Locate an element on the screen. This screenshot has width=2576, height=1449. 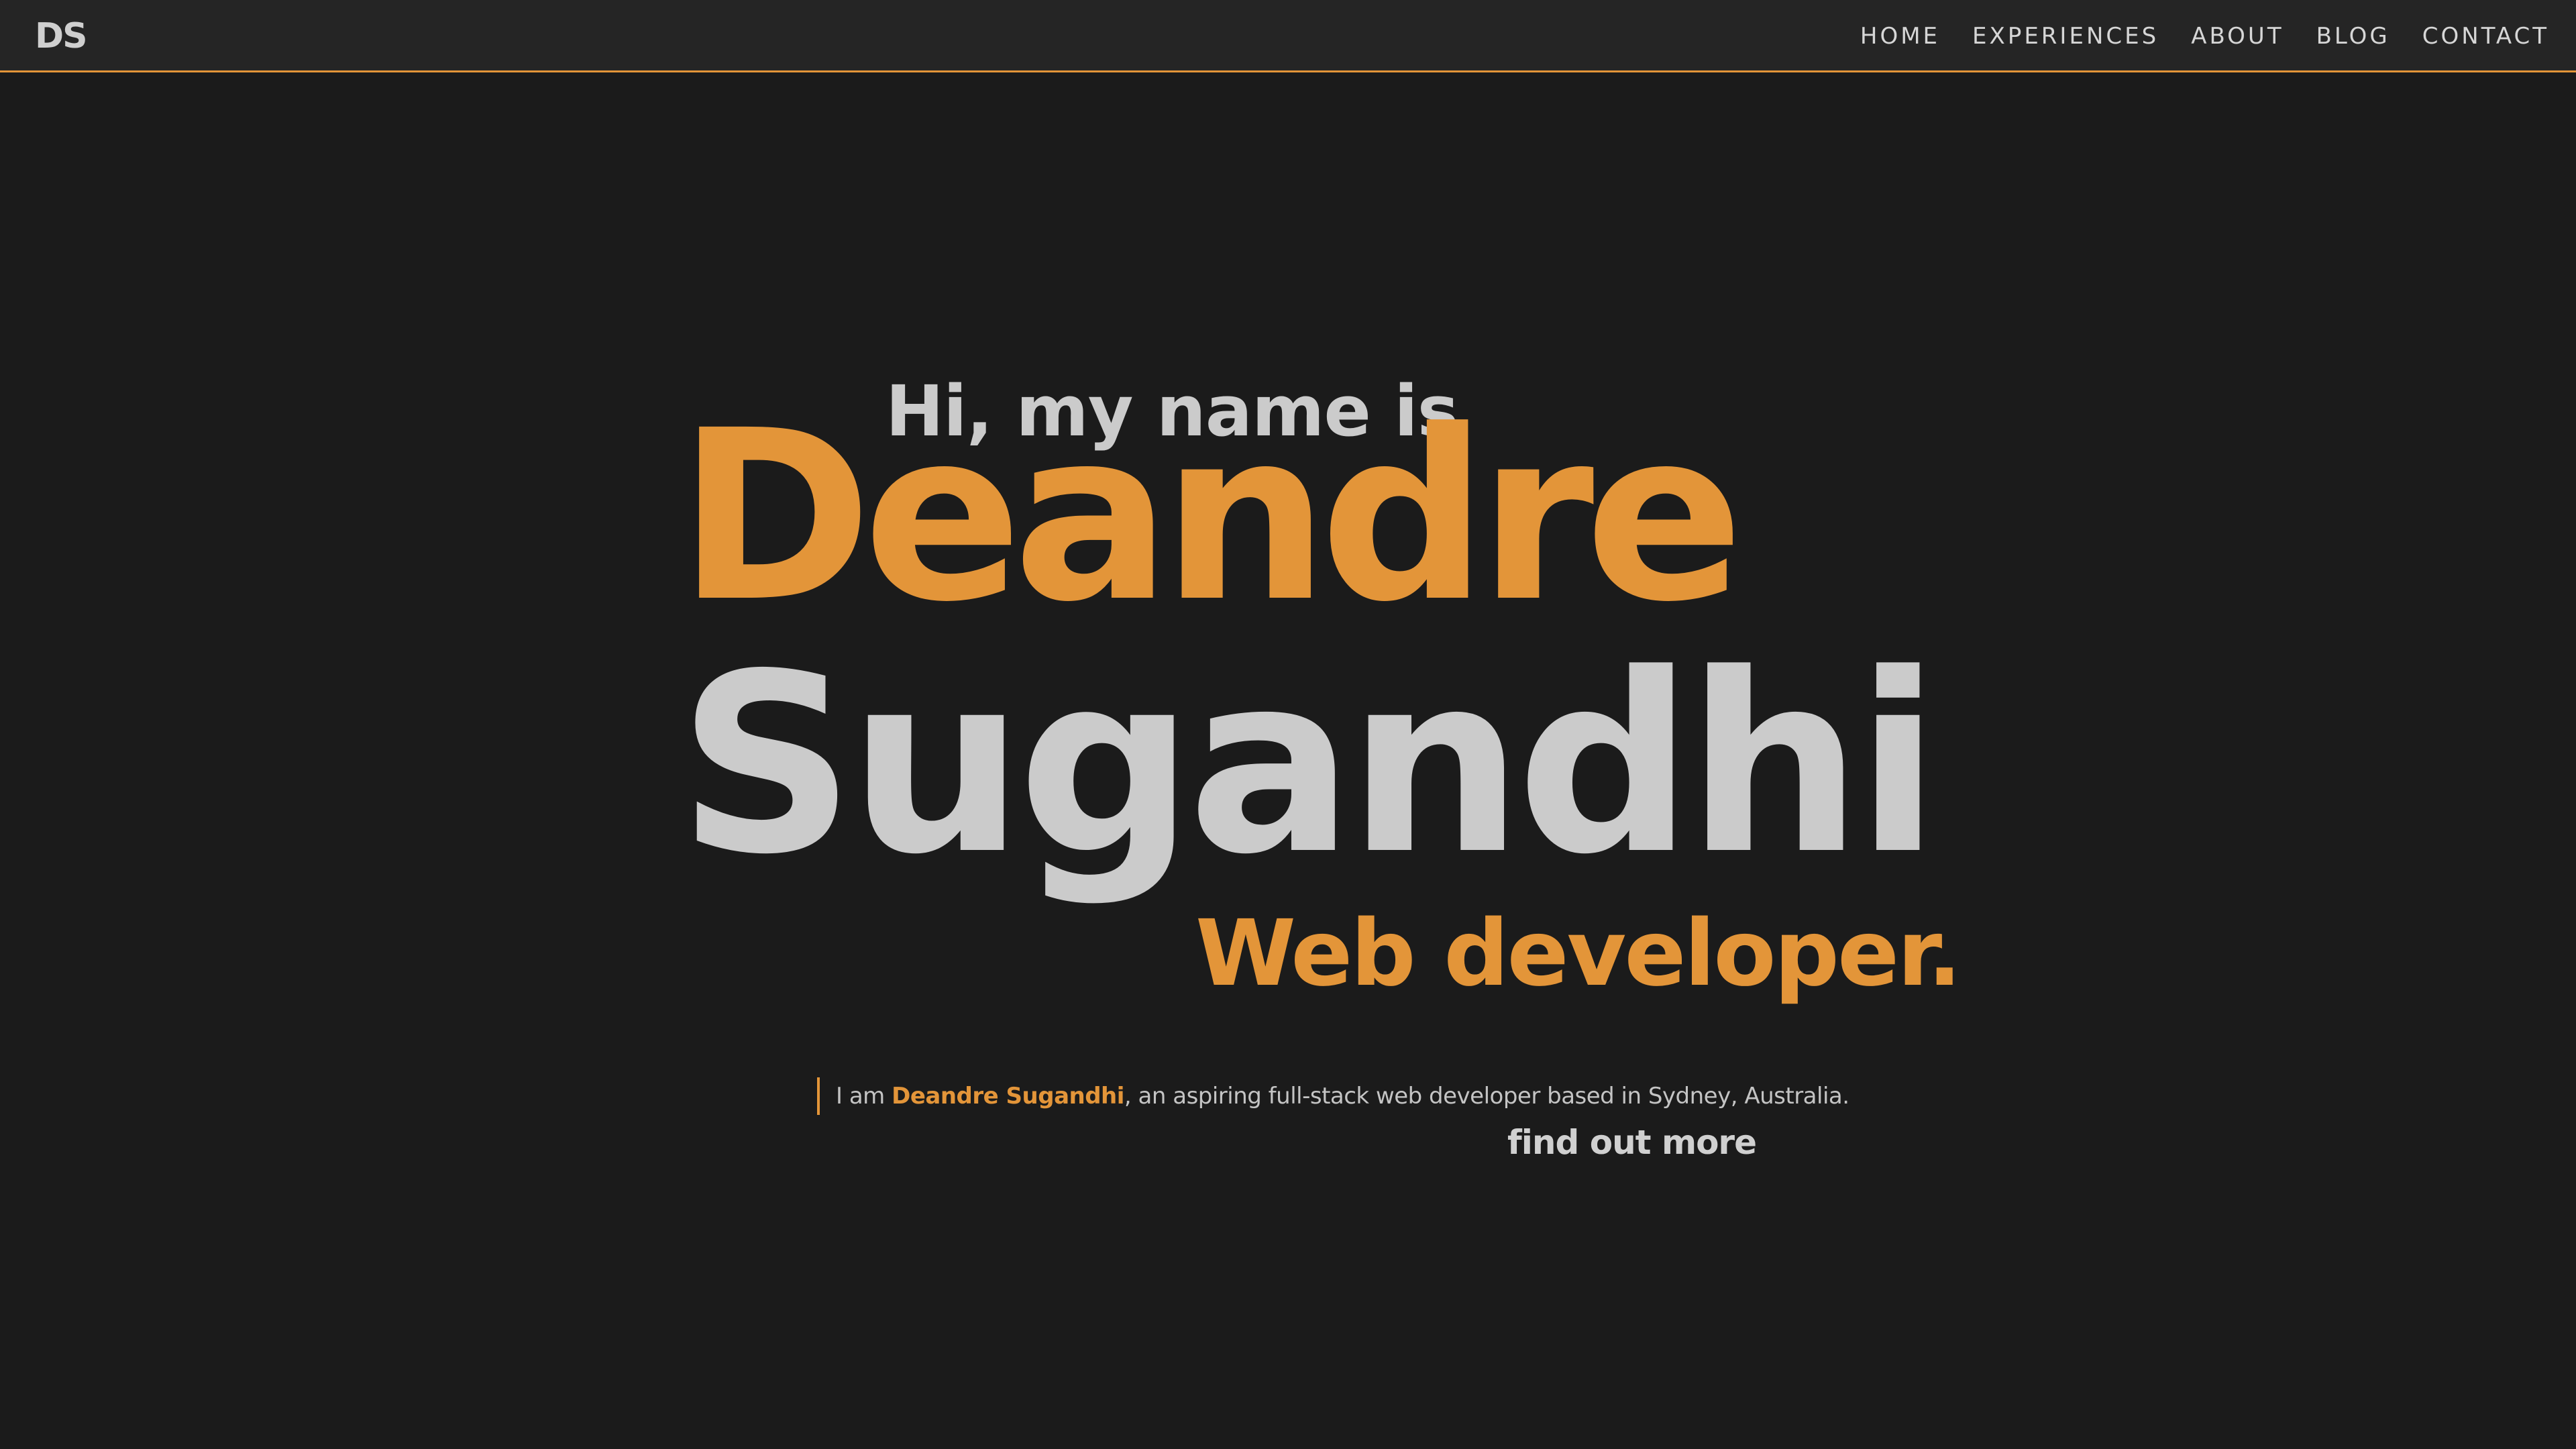
nav-links: HOME EXPERIENCES ABOUT BLOG CONTACT is located at coordinates (2204, 36).